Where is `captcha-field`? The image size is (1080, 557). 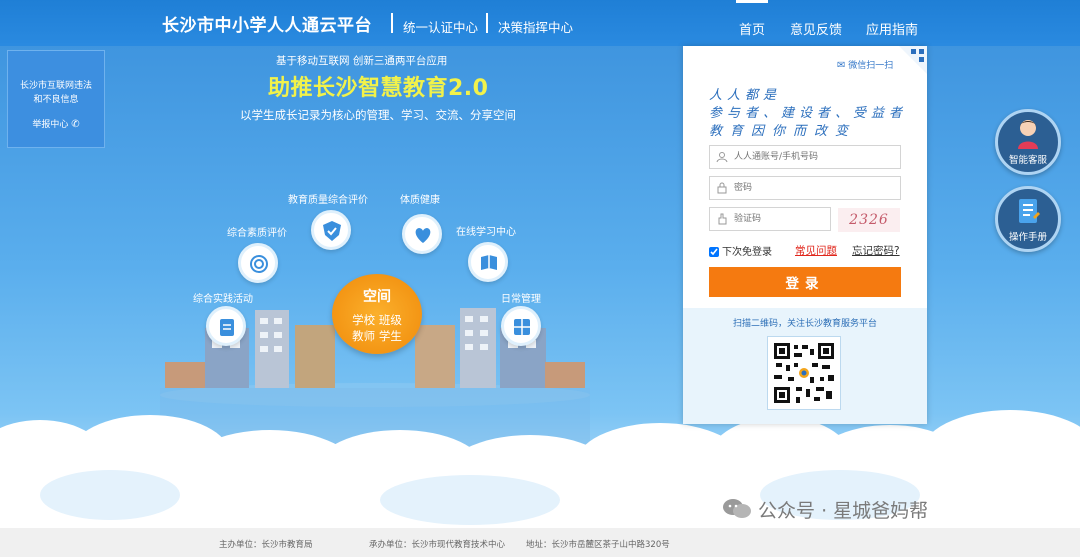 captcha-field is located at coordinates (770, 219).